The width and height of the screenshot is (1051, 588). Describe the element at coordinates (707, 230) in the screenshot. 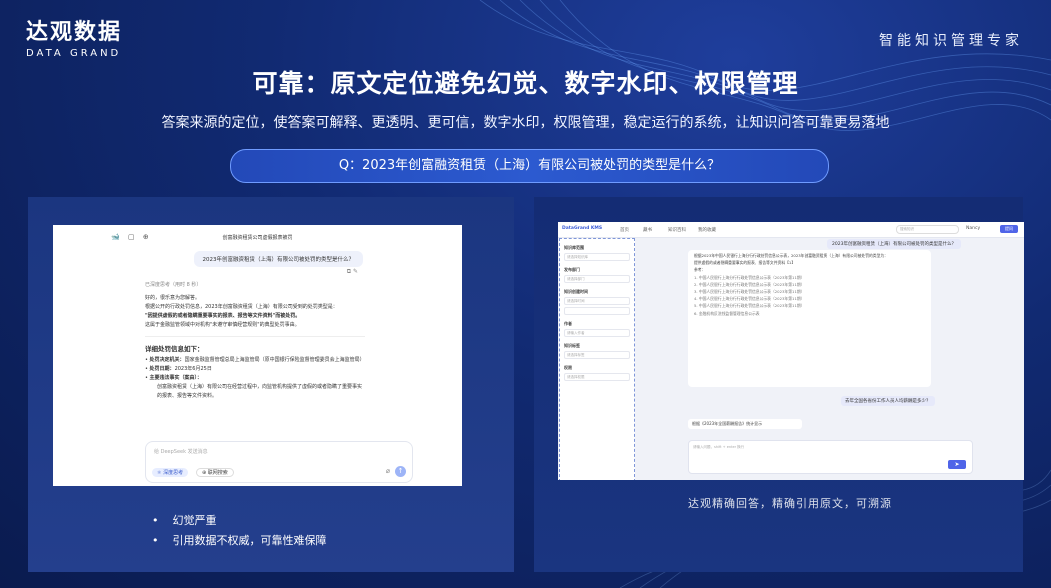

I see `nav-item-favorites: 我的收藏` at that location.